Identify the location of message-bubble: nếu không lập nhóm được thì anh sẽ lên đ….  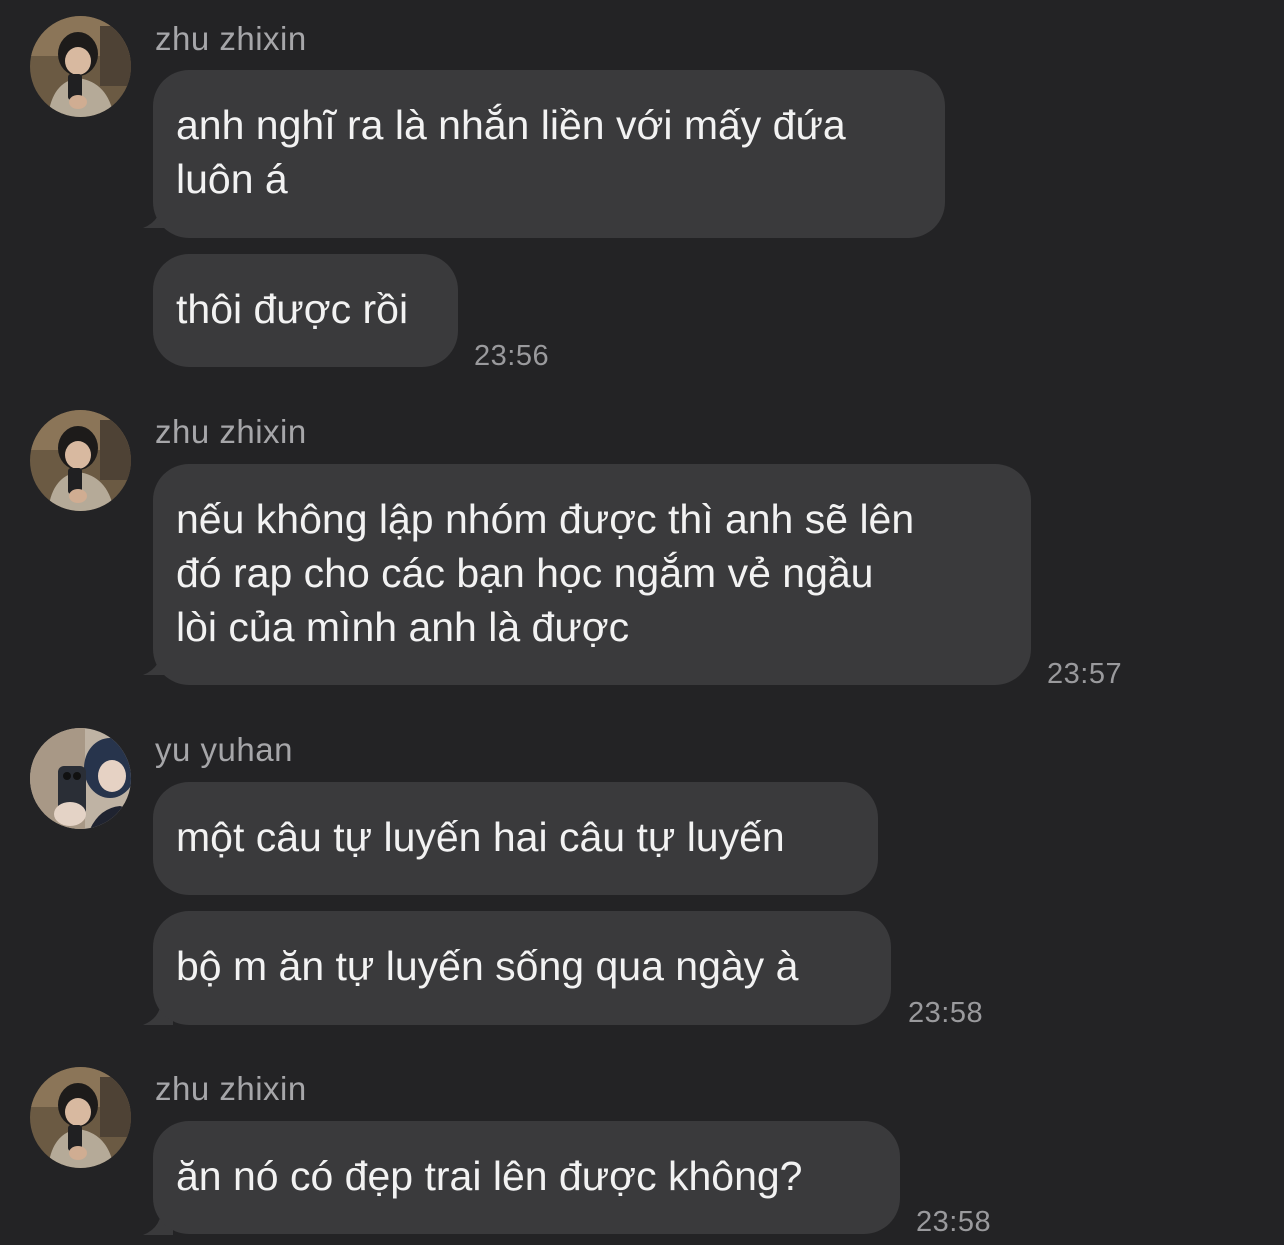
(592, 574).